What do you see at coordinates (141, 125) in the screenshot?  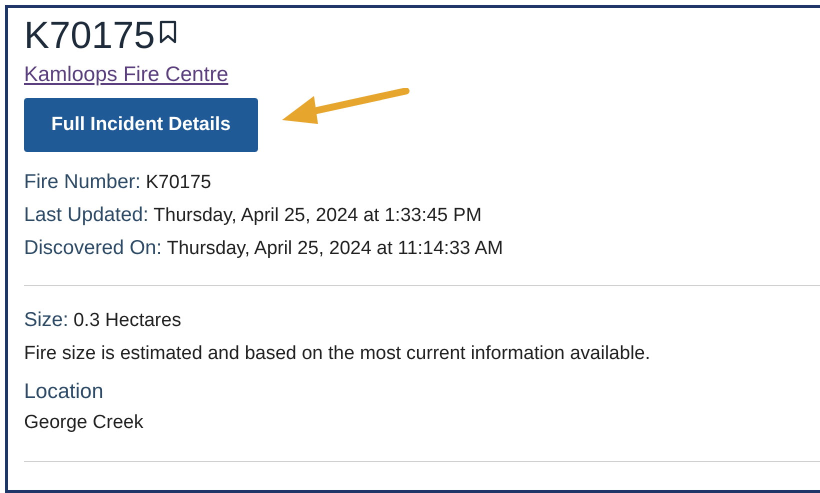 I see `full-details-button: Full Incident Details` at bounding box center [141, 125].